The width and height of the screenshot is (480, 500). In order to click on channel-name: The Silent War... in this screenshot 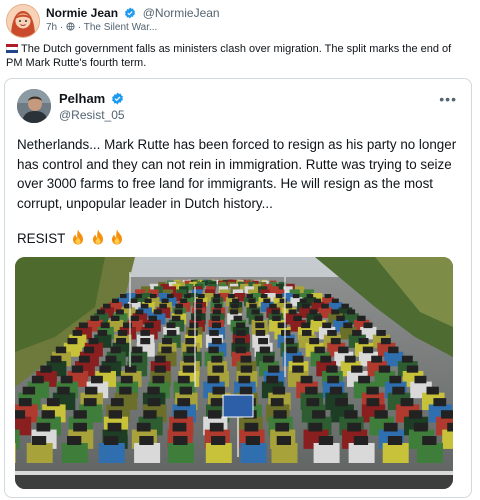, I will do `click(121, 27)`.